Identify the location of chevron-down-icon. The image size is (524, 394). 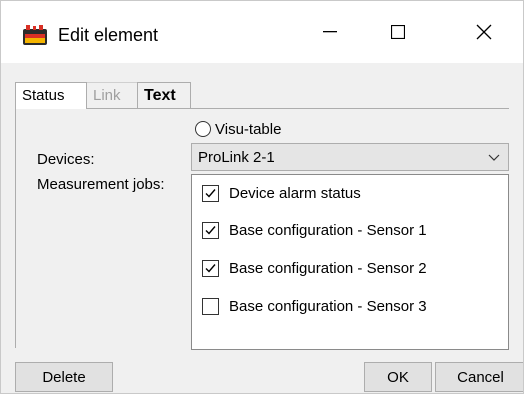
(494, 157).